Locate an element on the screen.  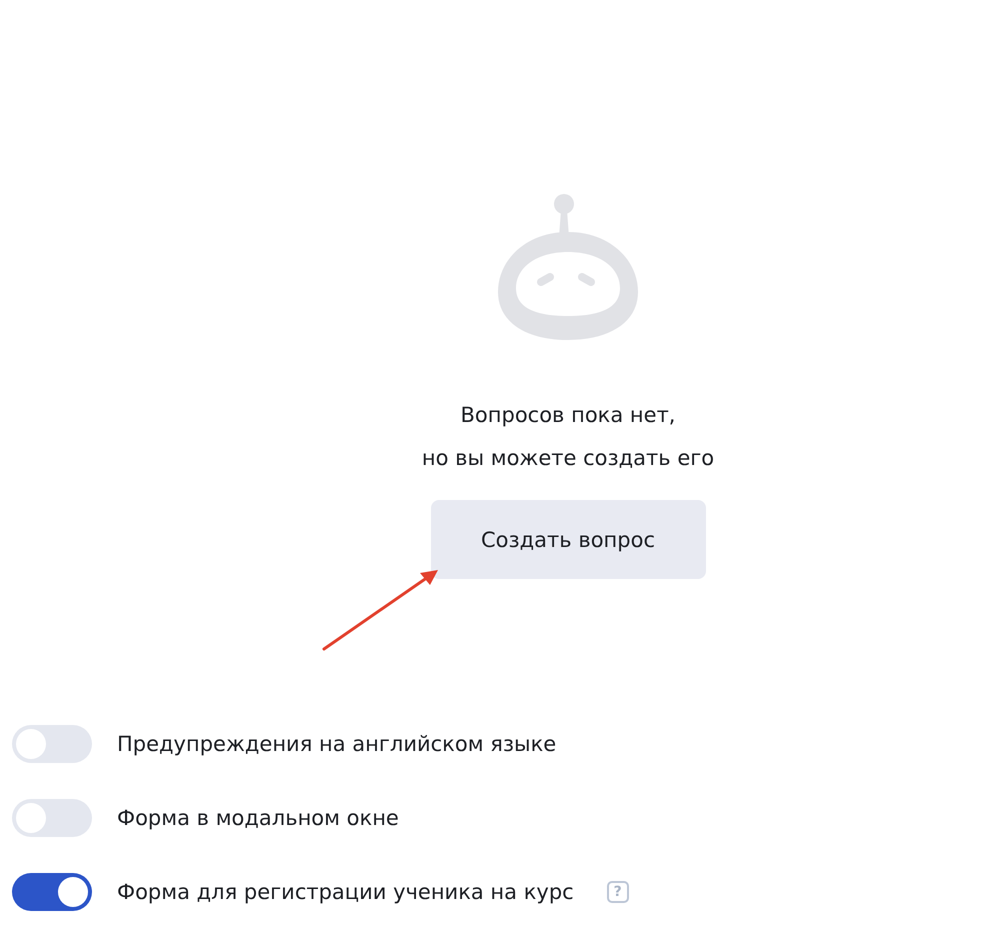
setting-label: Форма для регистрации ученика на курс is located at coordinates (345, 892).